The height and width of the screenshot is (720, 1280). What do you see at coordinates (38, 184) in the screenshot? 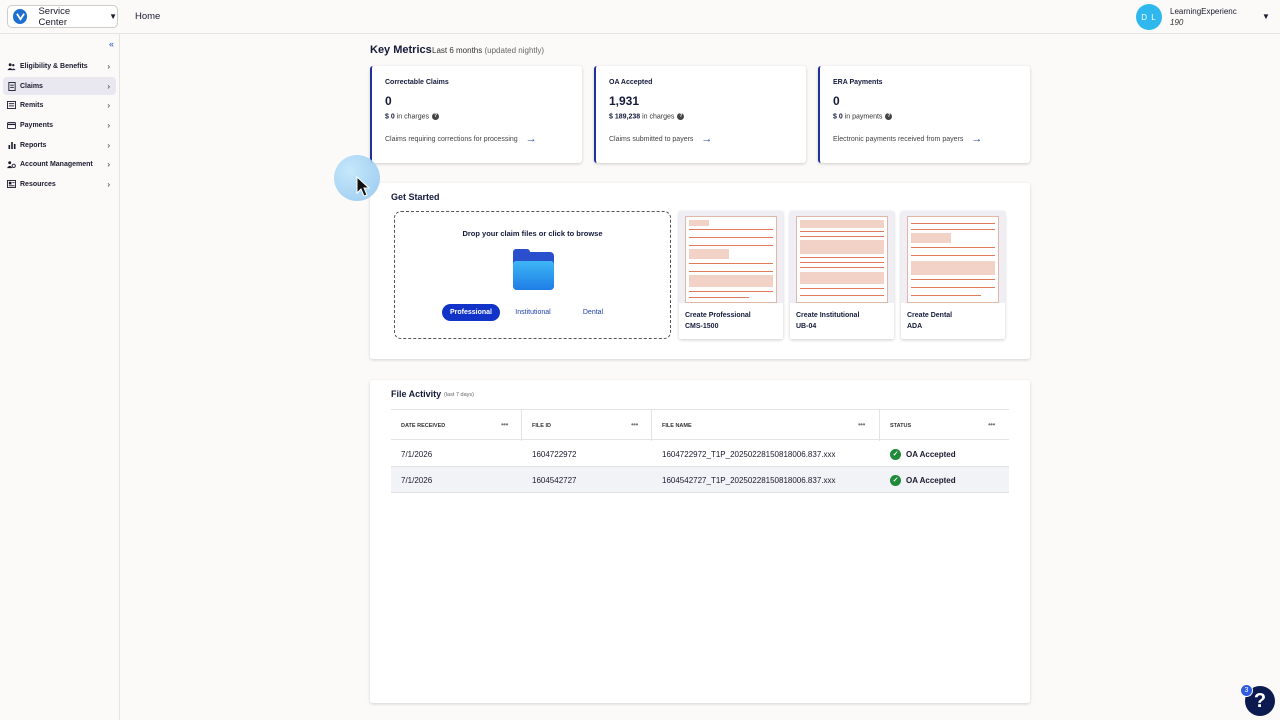
I see `sidebar-item-label: Resources` at bounding box center [38, 184].